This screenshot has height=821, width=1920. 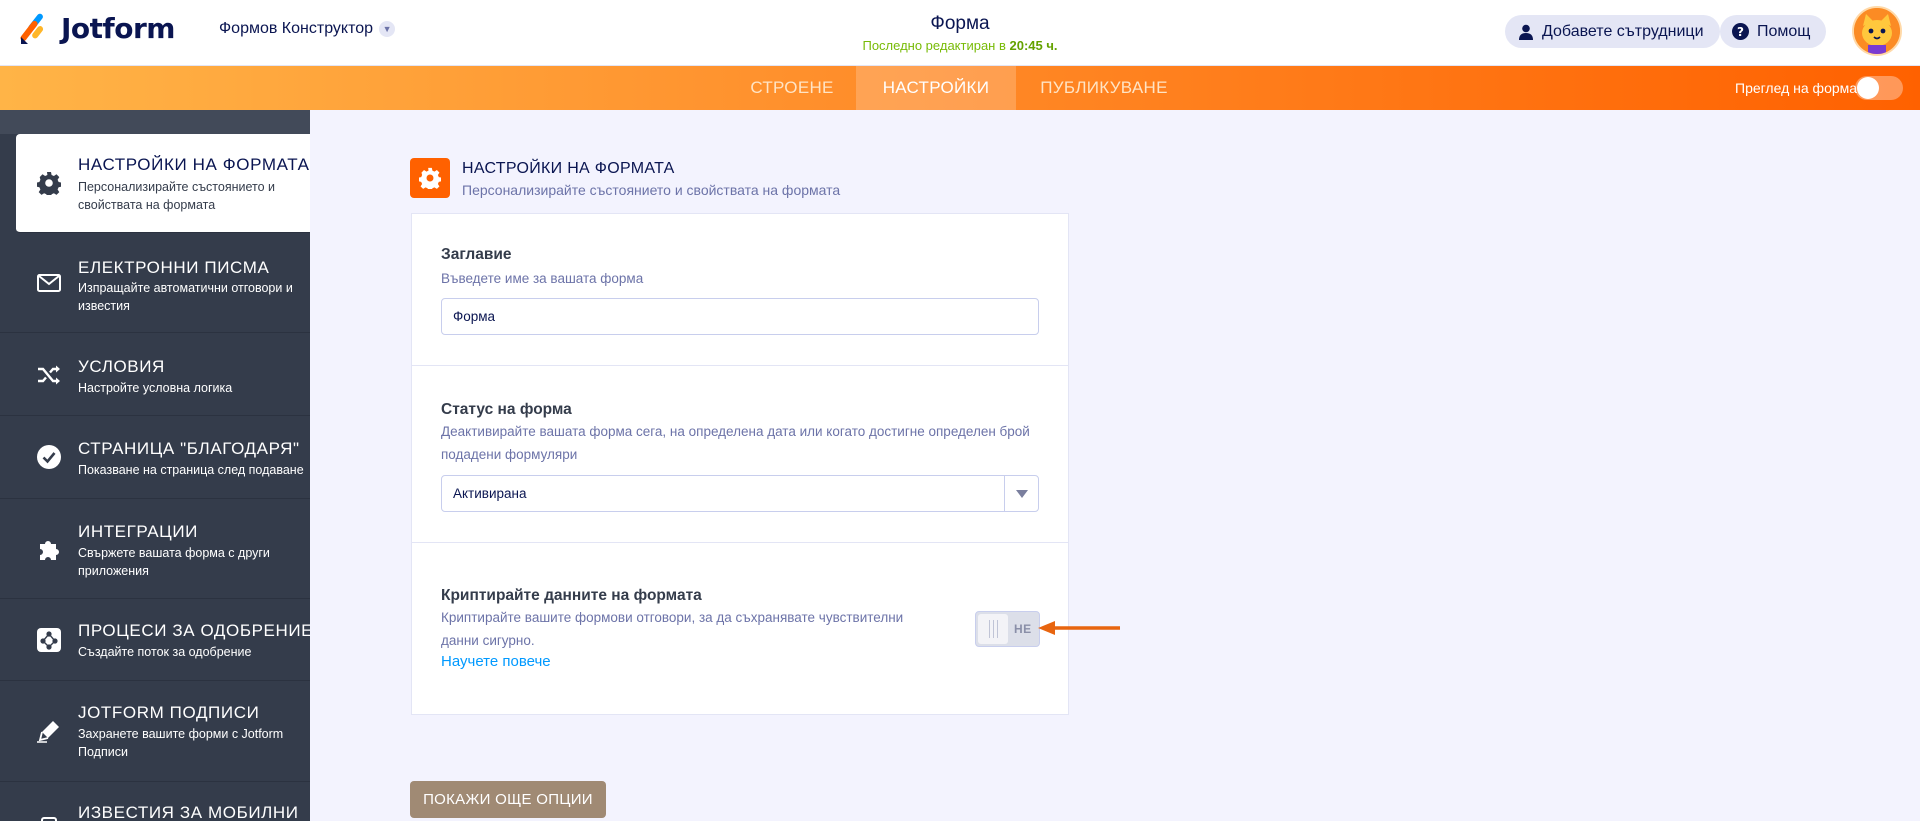 I want to click on mobile-icon, so click(x=49, y=818).